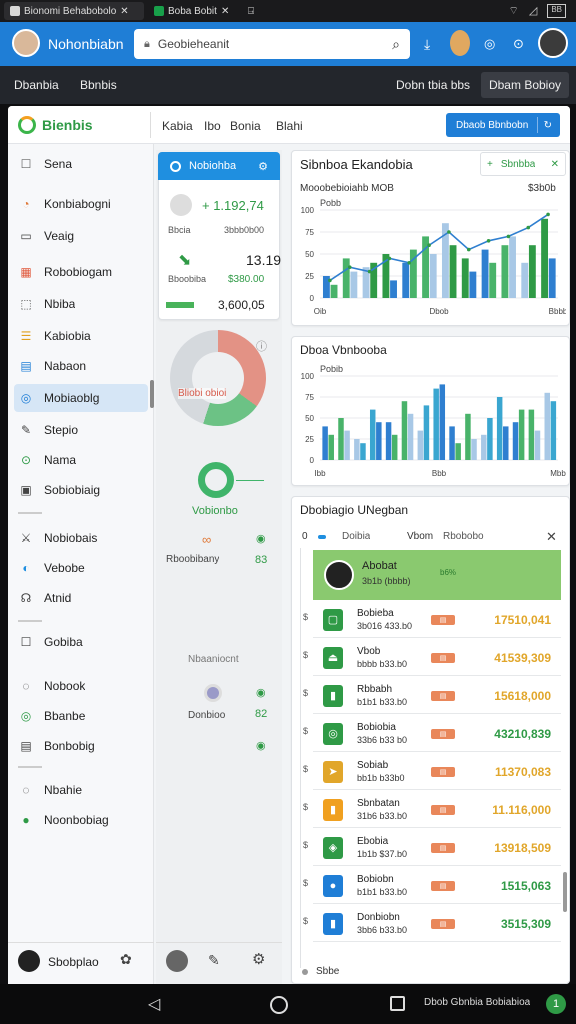 This screenshot has width=576, height=1024. Describe the element at coordinates (177, 126) in the screenshot. I see `nav-item: Kabia` at that location.